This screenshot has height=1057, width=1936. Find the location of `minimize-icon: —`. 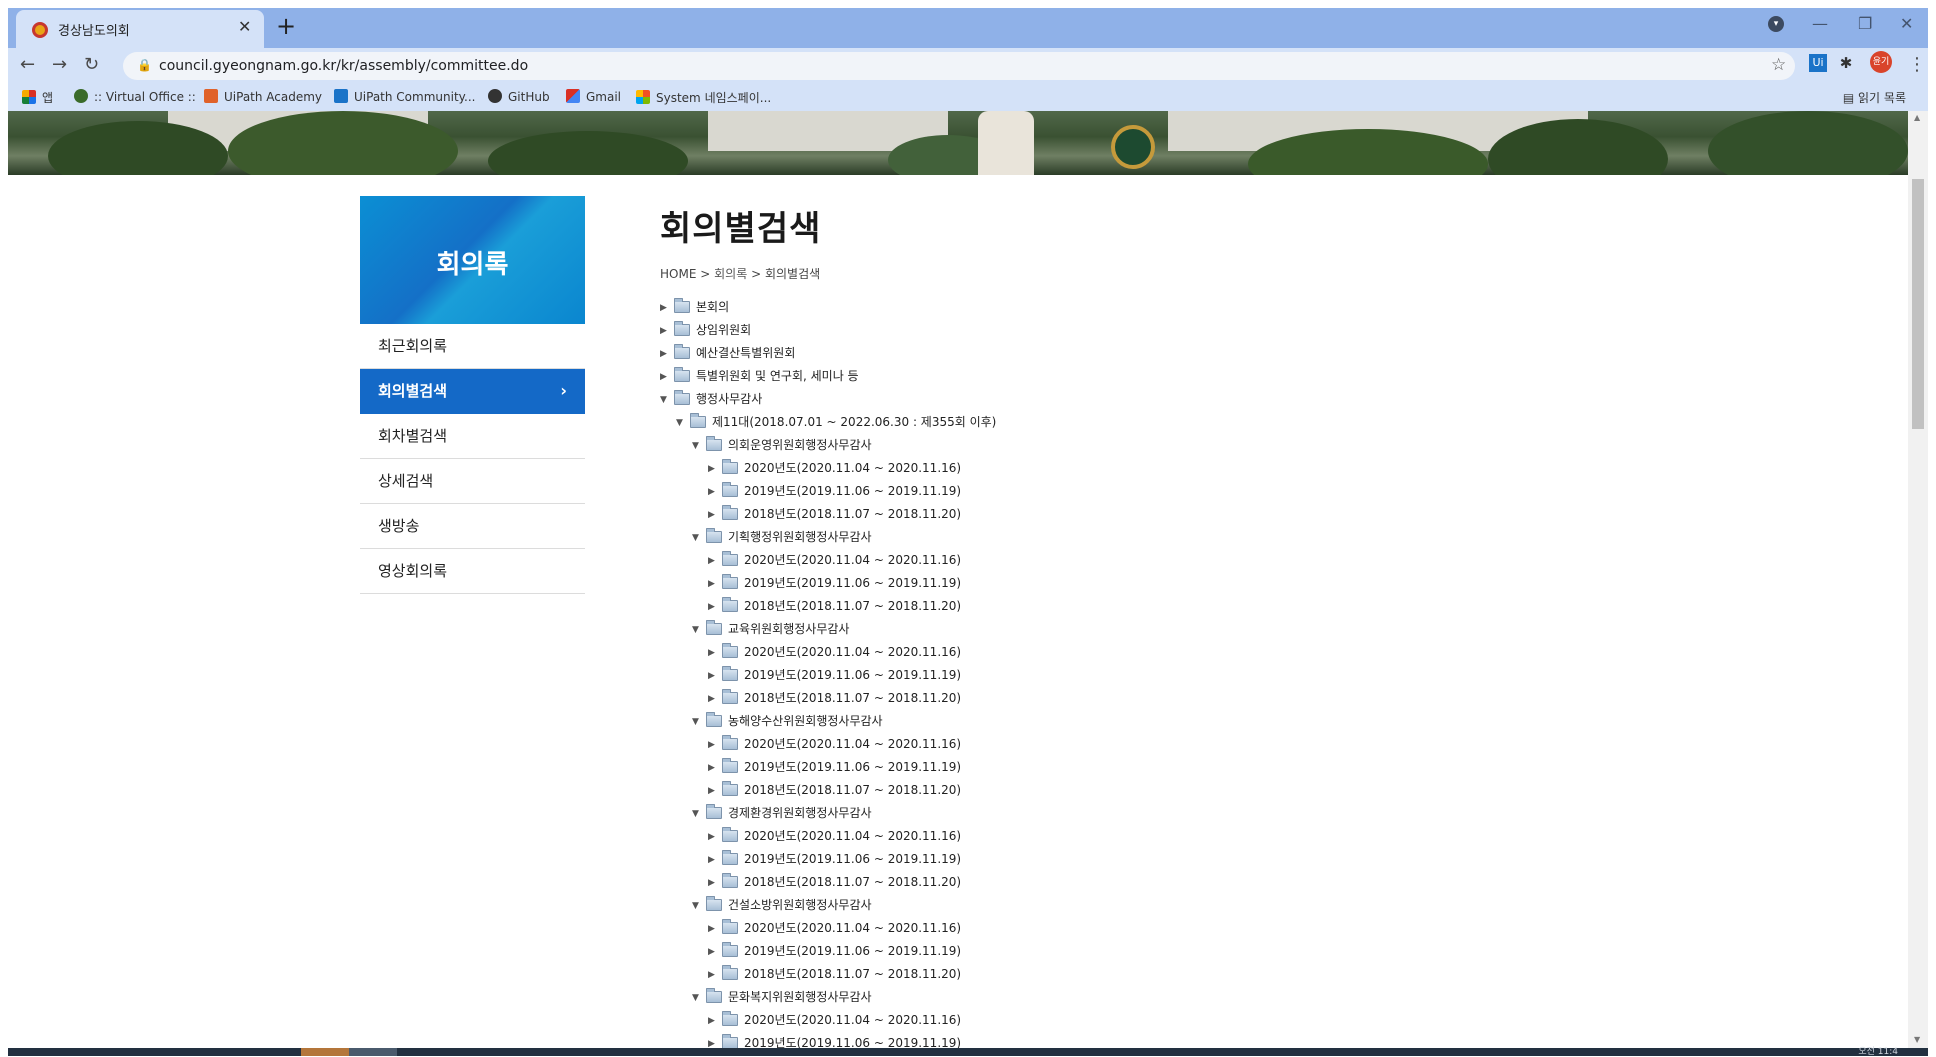

minimize-icon: — is located at coordinates (1820, 23).